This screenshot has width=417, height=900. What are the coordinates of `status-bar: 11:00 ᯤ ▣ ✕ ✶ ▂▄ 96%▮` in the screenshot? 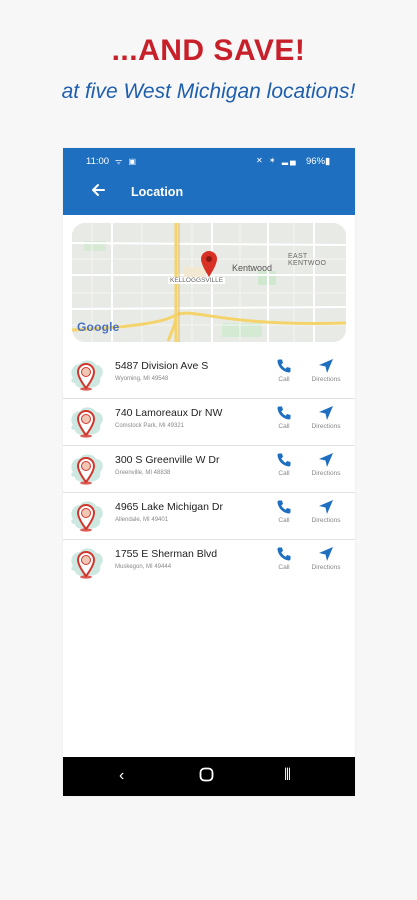 It's located at (209, 162).